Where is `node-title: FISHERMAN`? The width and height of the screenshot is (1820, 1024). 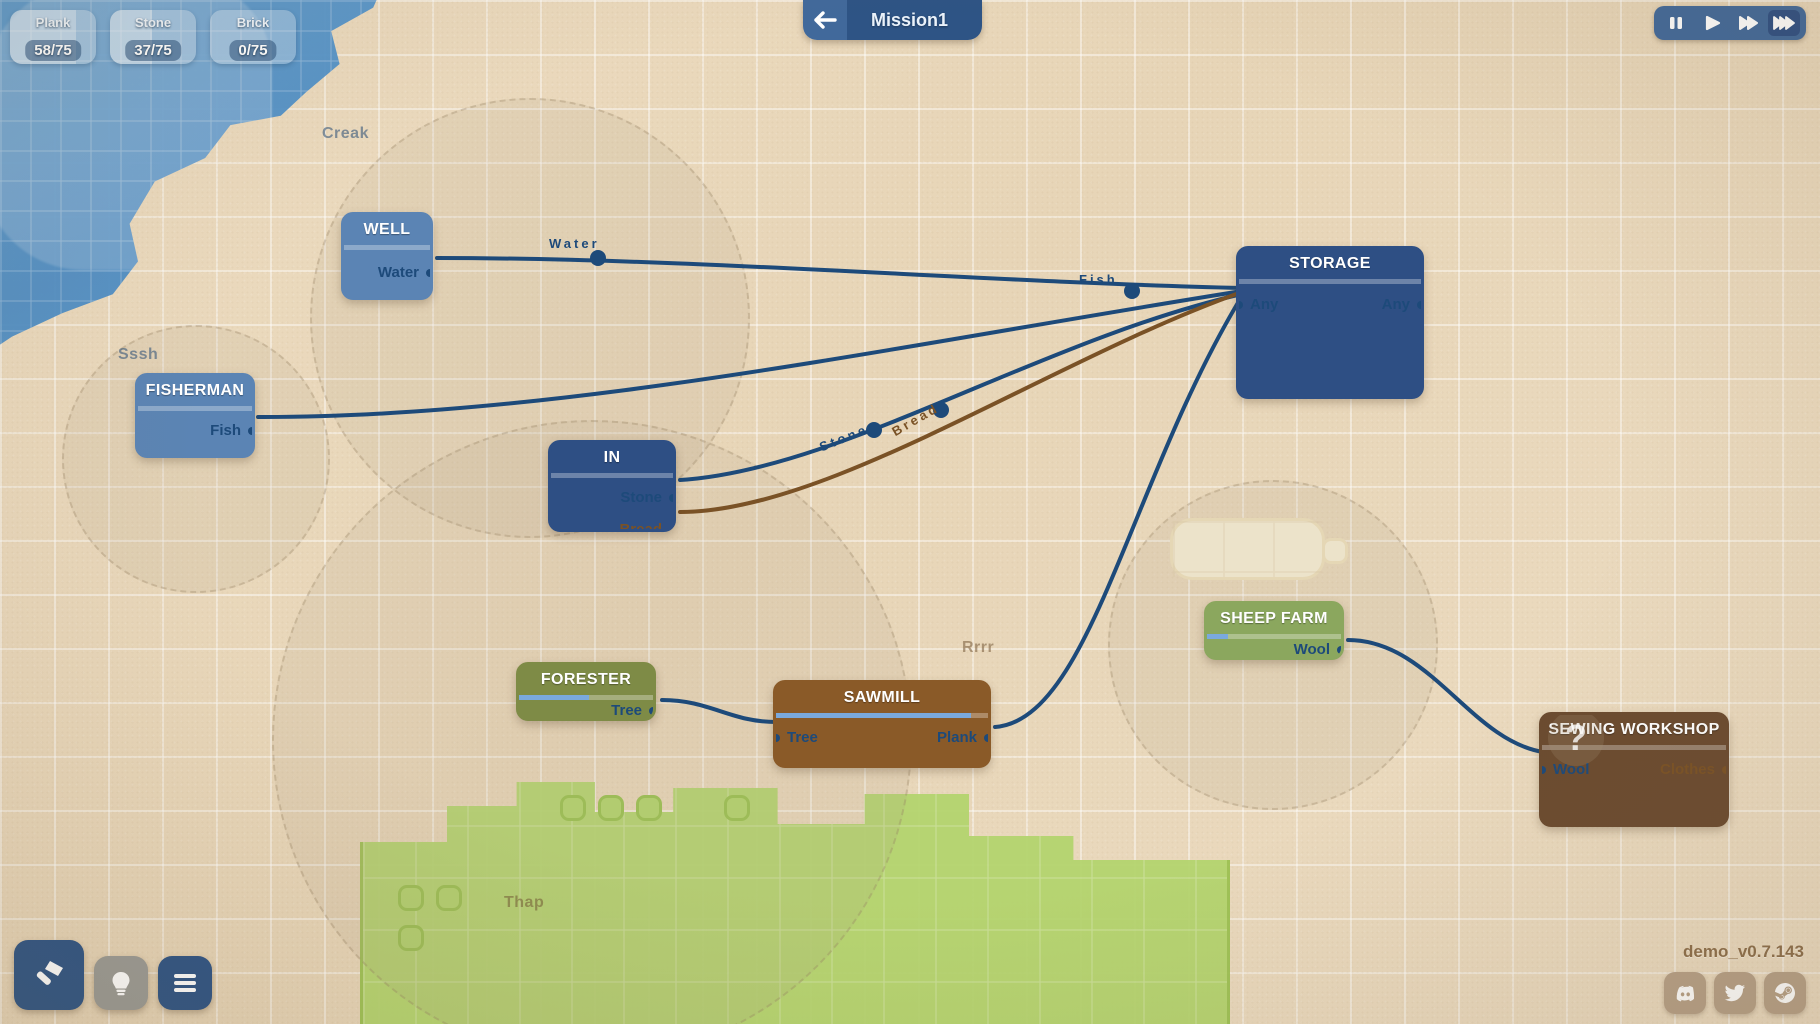 node-title: FISHERMAN is located at coordinates (195, 391).